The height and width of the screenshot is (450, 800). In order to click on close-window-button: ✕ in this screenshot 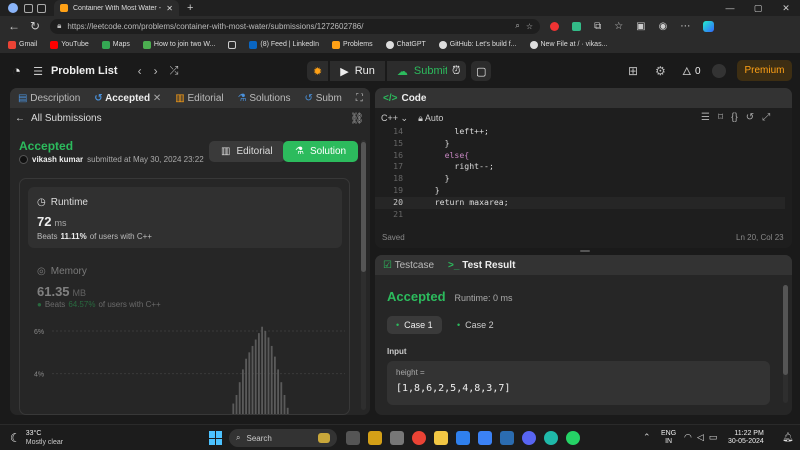, I will do `click(786, 8)`.